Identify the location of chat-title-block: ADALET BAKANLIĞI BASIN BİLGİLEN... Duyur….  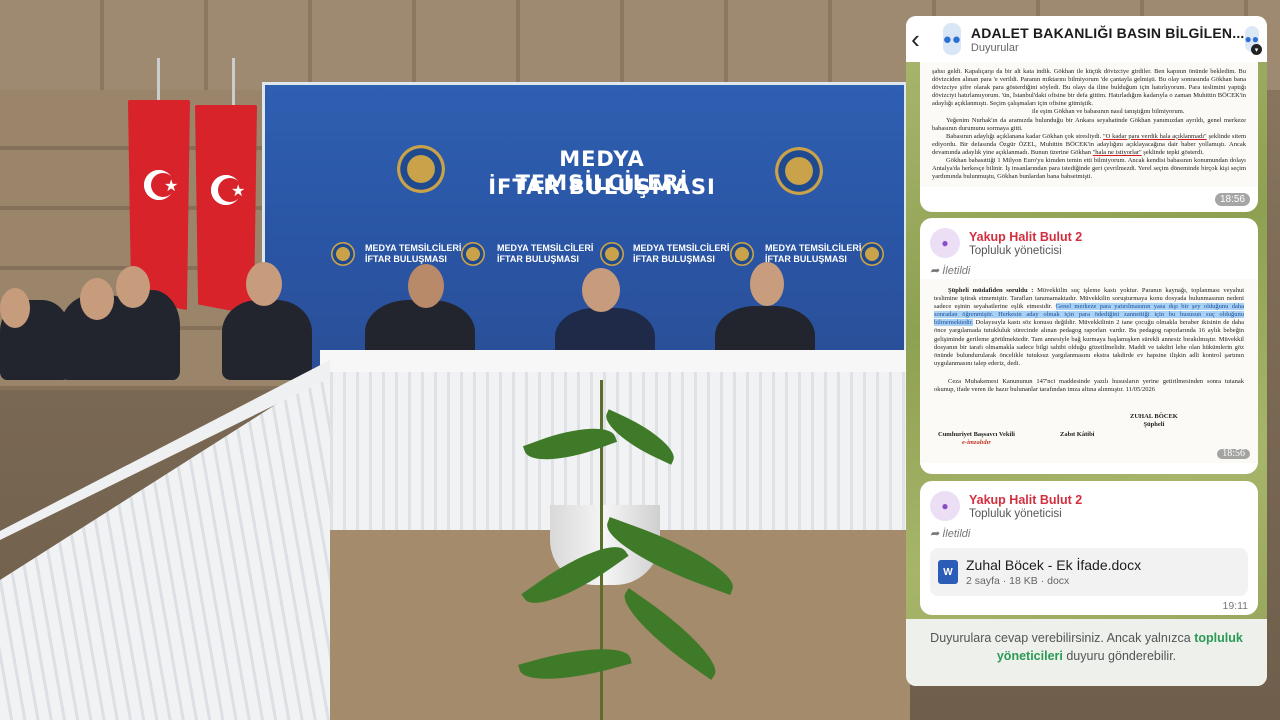
(1108, 39).